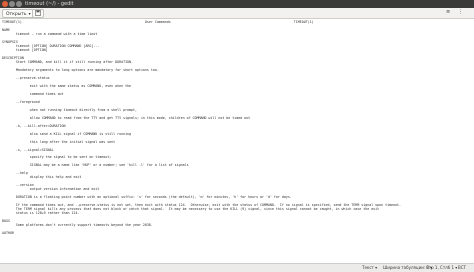 The width and height of the screenshot is (474, 272). Describe the element at coordinates (28, 149) in the screenshot. I see `text-line: -s, --signal=SIGNAL` at that location.